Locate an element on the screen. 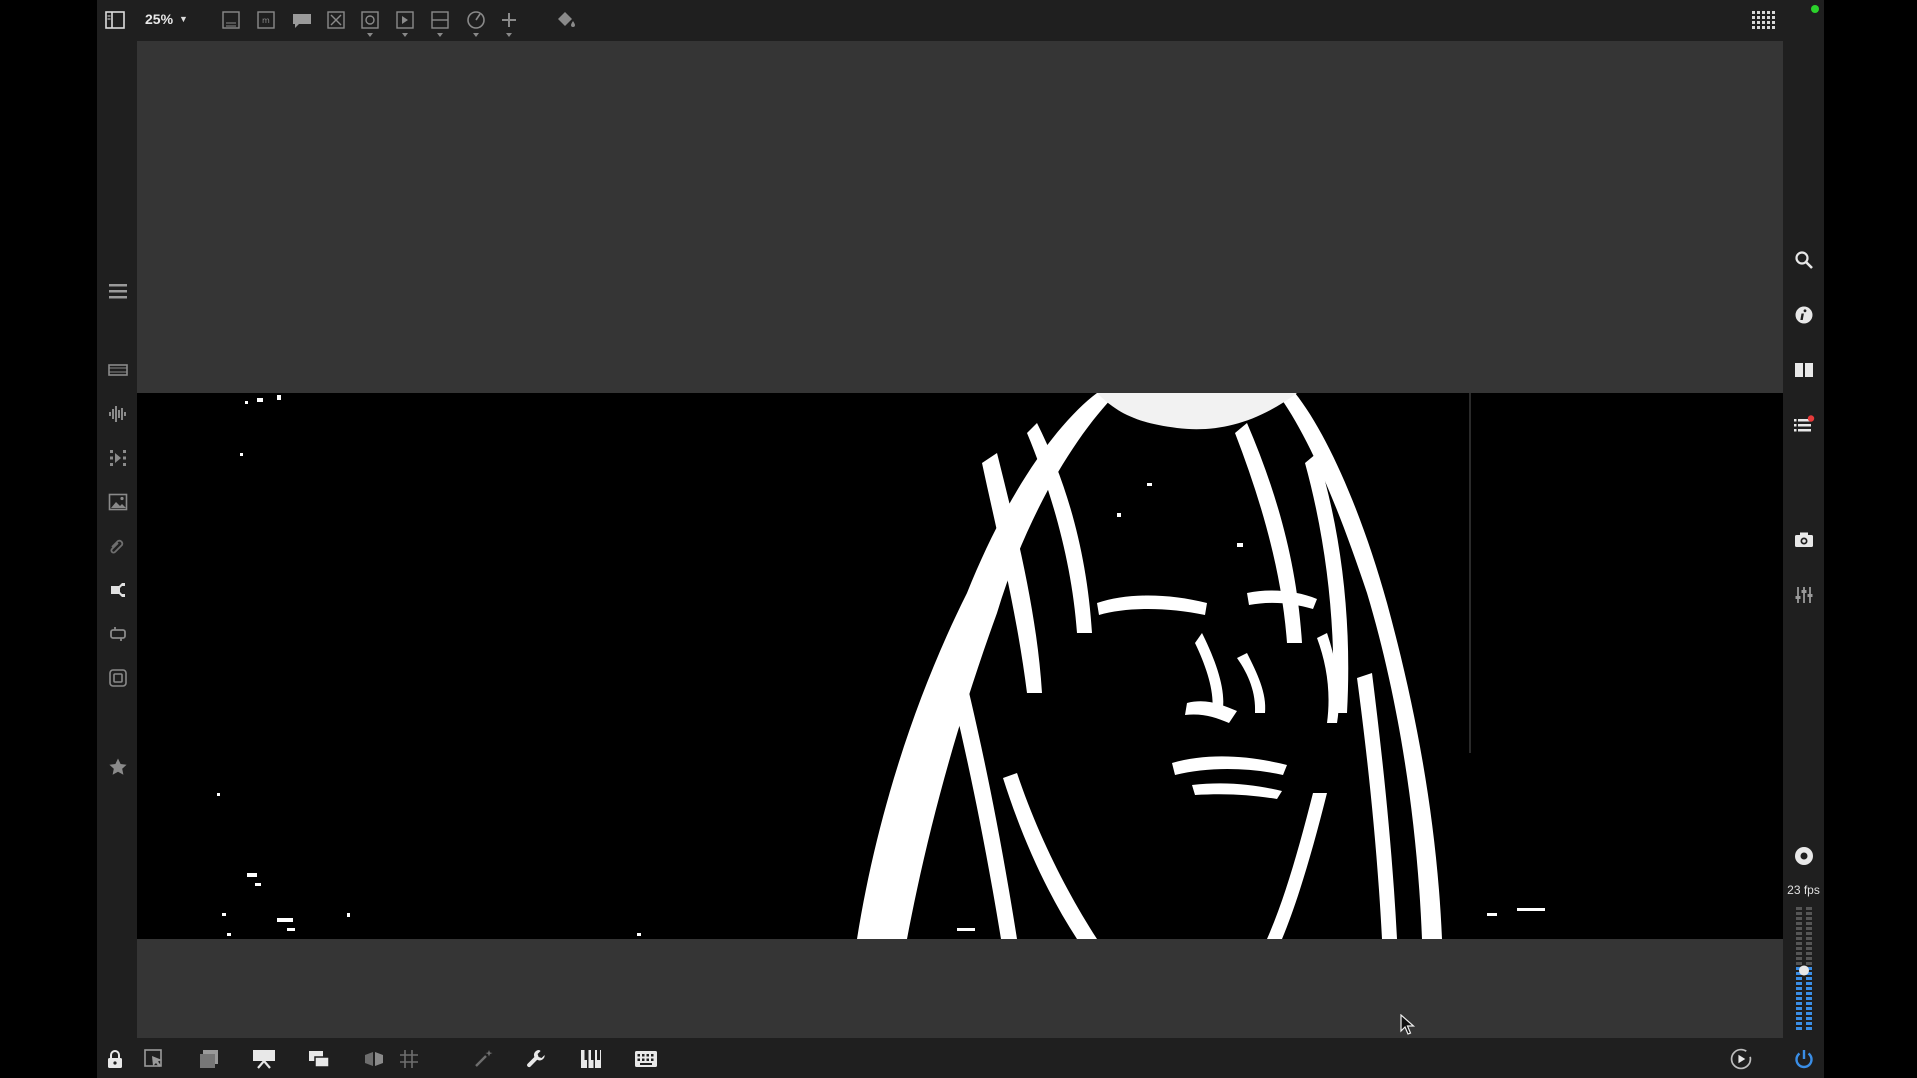  mouse-cursor-icon is located at coordinates (1408, 1027).